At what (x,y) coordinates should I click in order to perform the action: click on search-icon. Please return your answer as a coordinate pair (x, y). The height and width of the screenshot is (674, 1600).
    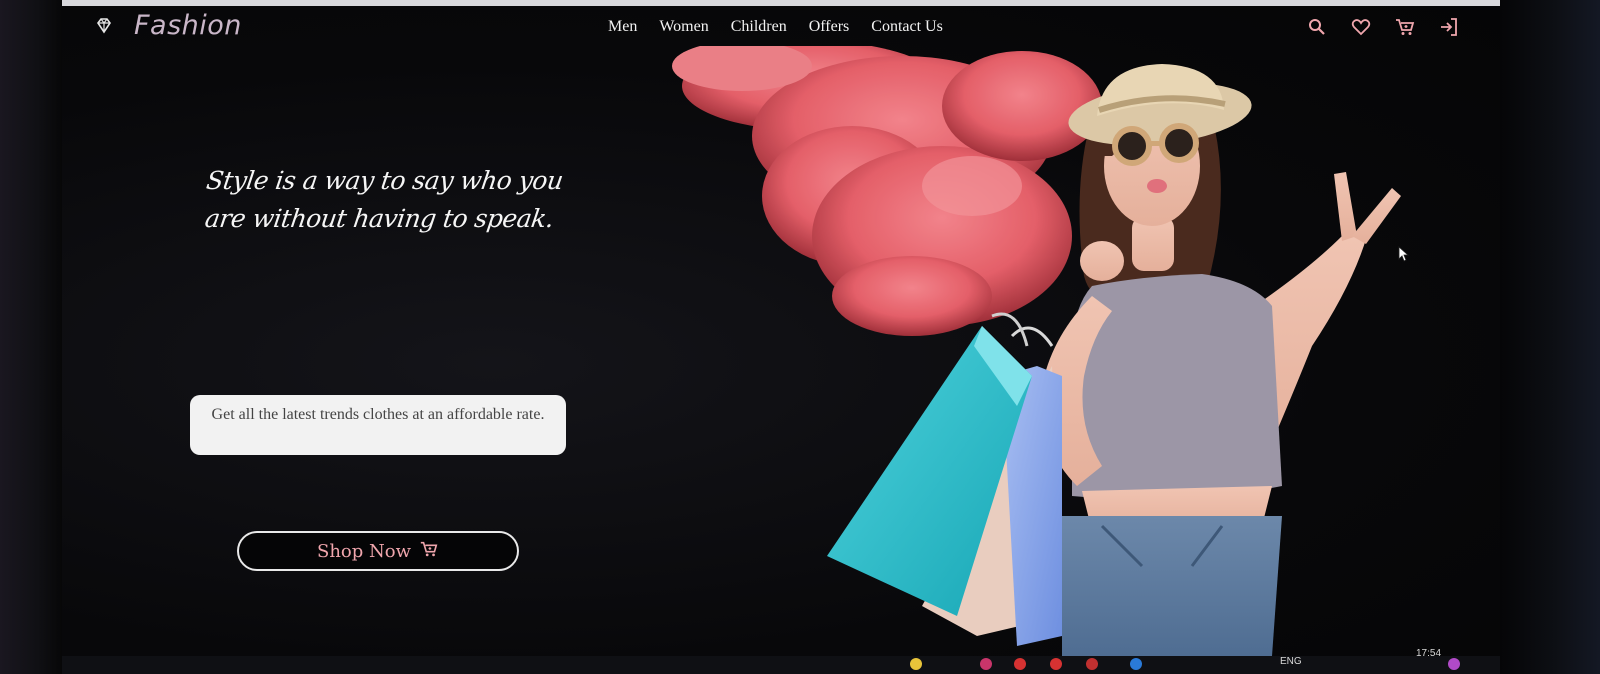
    Looking at the image, I should click on (1317, 27).